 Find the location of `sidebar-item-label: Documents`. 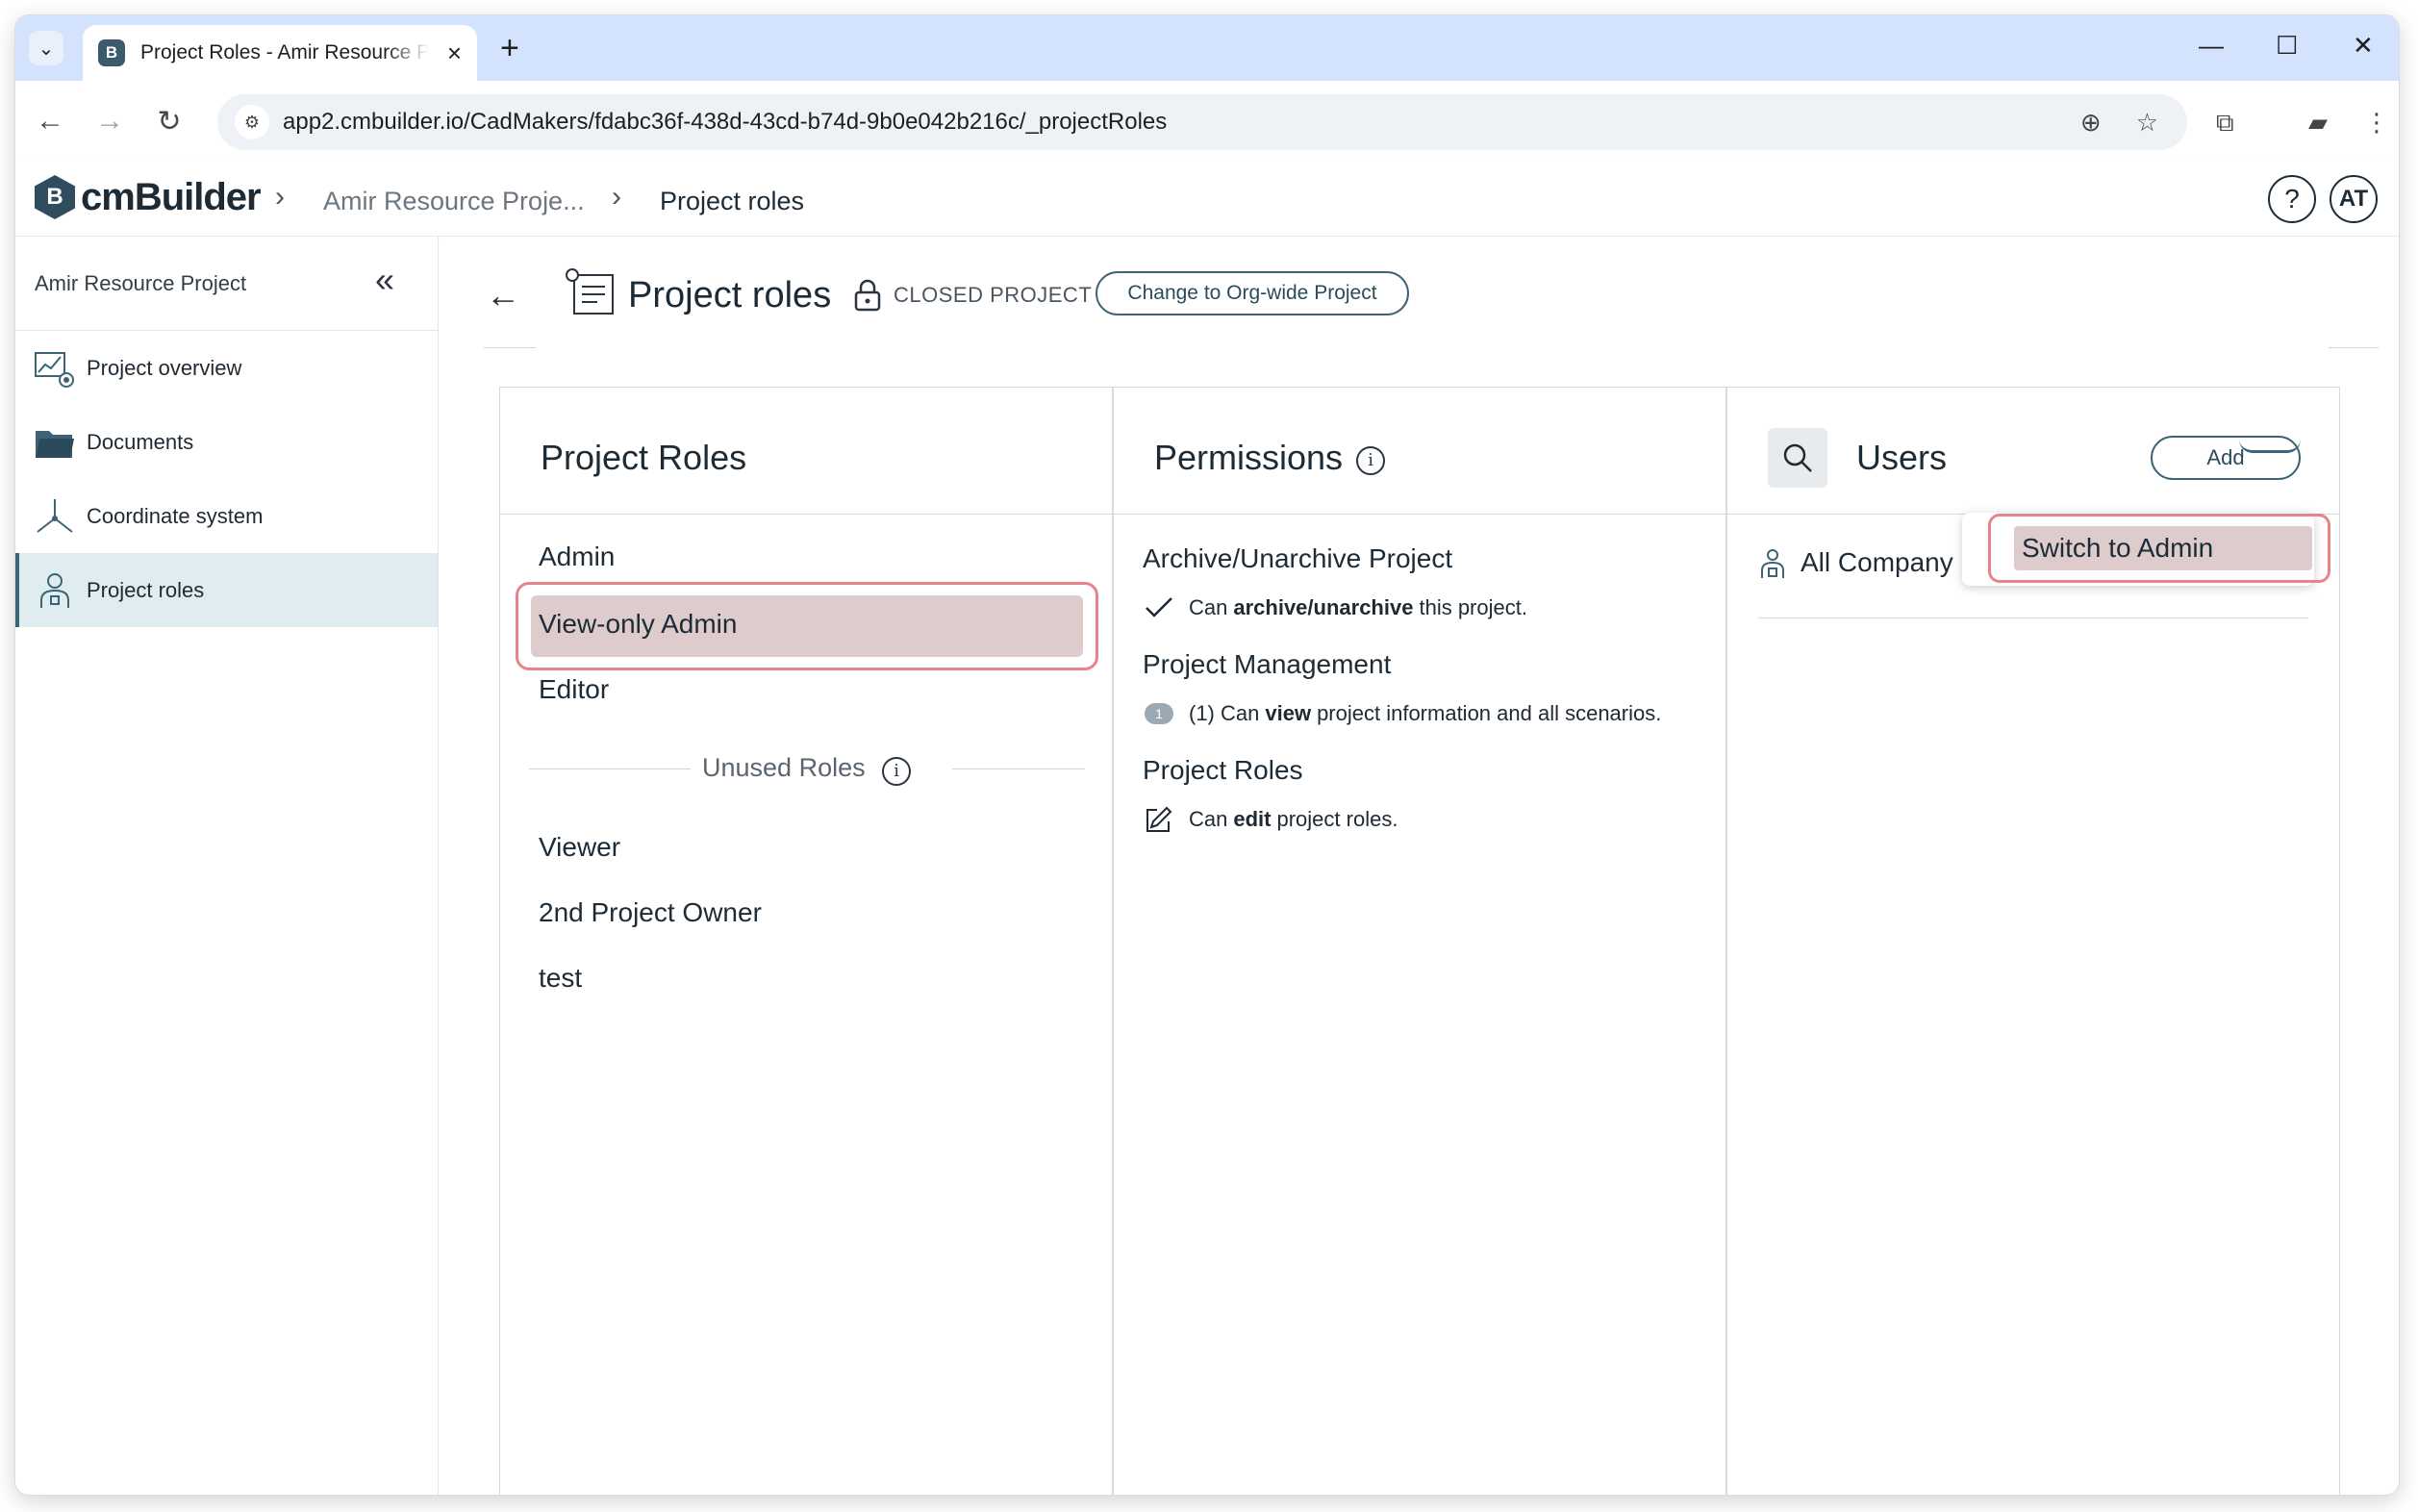

sidebar-item-label: Documents is located at coordinates (140, 442).